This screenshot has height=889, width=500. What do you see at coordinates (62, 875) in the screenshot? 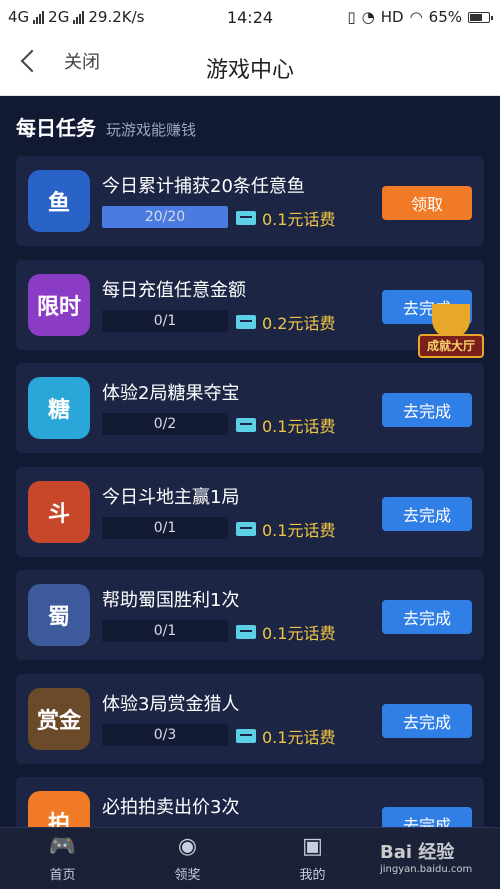
I see `nav-label: 首页` at bounding box center [62, 875].